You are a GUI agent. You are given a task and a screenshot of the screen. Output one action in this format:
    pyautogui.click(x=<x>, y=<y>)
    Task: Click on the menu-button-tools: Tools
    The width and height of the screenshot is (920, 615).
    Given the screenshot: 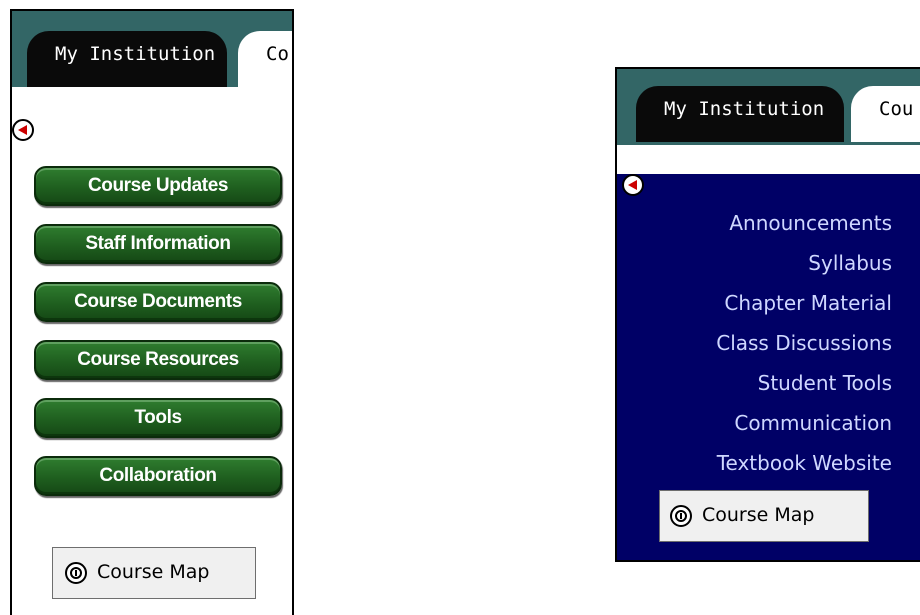 What is the action you would take?
    pyautogui.click(x=158, y=418)
    